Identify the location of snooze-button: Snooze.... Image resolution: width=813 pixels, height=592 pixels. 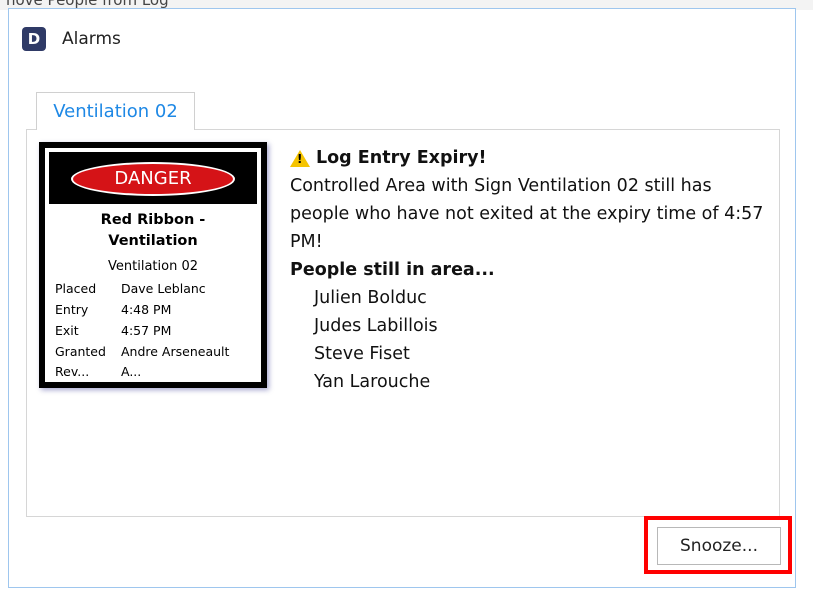
(719, 546).